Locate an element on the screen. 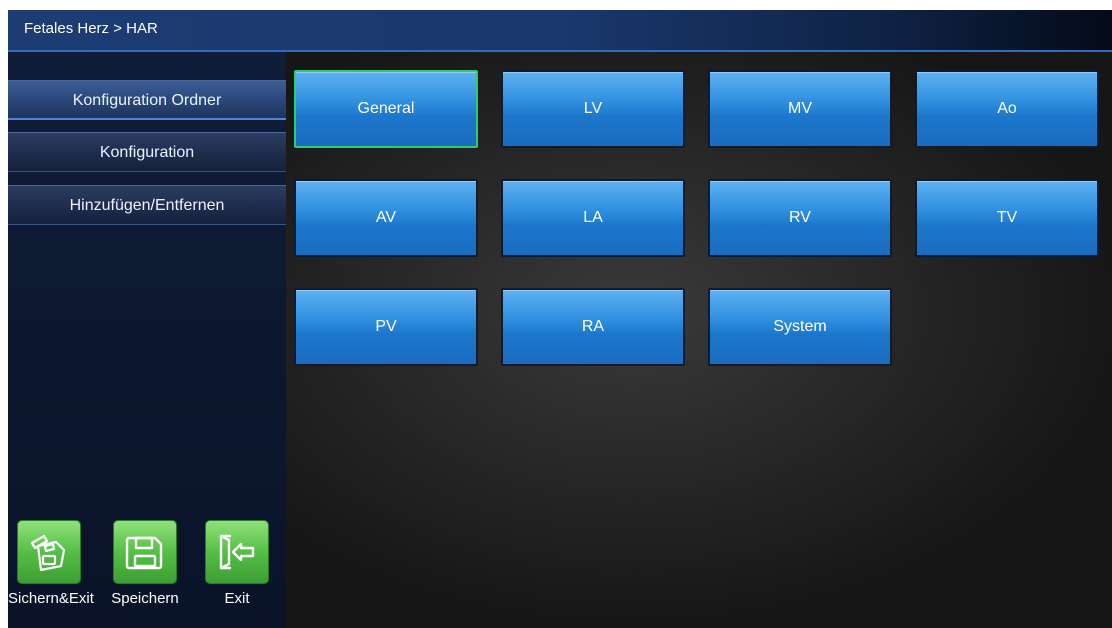  tile-ra: RA is located at coordinates (593, 327).